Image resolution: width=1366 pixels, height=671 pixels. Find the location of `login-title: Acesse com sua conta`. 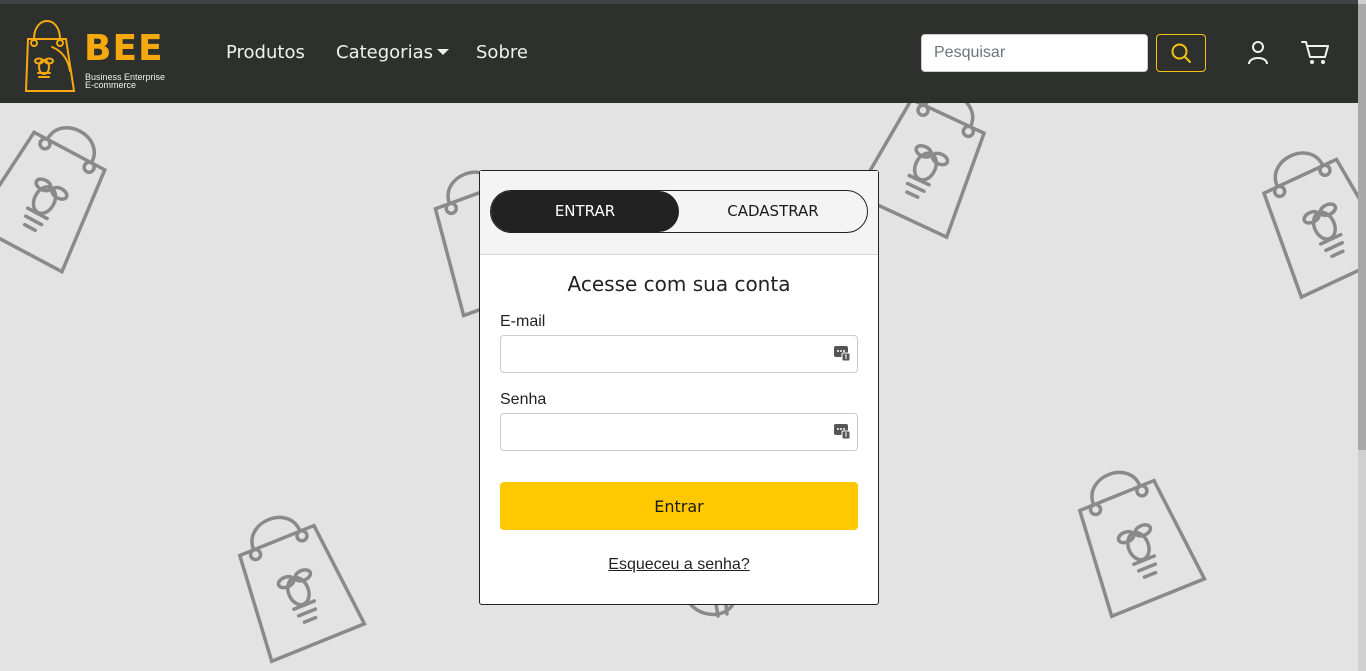

login-title: Acesse com sua conta is located at coordinates (679, 284).